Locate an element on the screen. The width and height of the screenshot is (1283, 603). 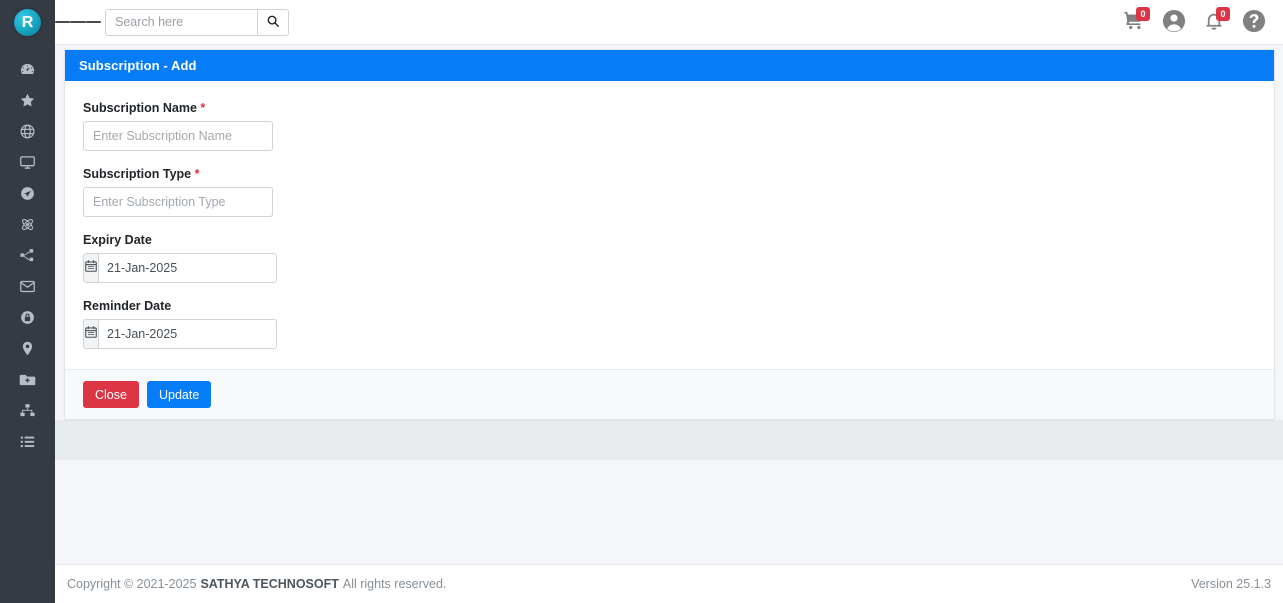
dashboard-icon is located at coordinates (27, 69).